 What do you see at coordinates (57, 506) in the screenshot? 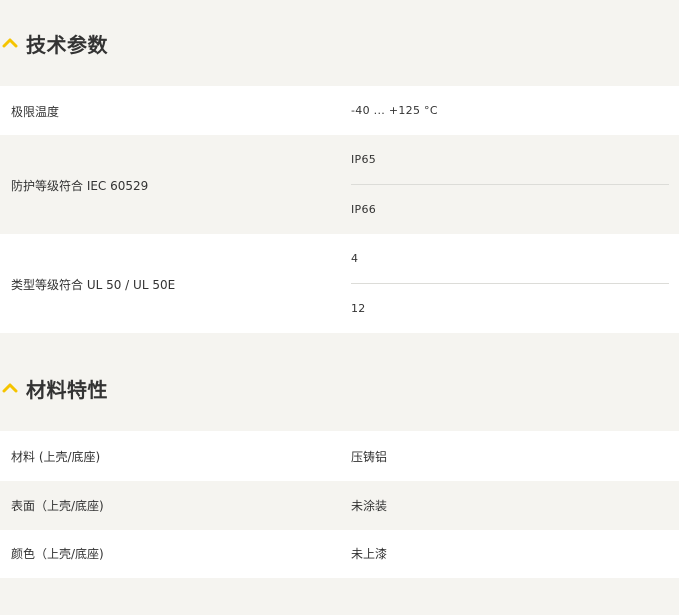
I see `row-label: 表面（上壳/底座)` at bounding box center [57, 506].